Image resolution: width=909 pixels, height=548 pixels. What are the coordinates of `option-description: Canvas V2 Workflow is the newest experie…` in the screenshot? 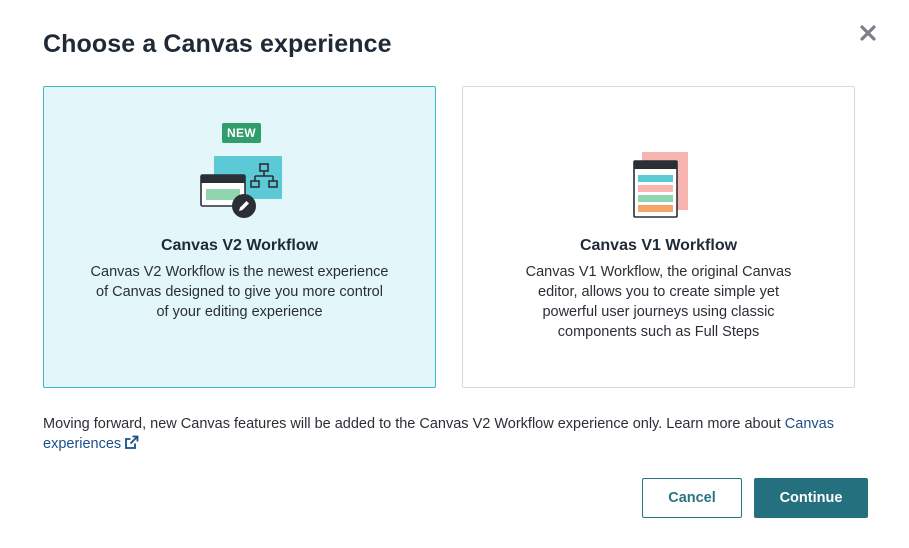 It's located at (239, 292).